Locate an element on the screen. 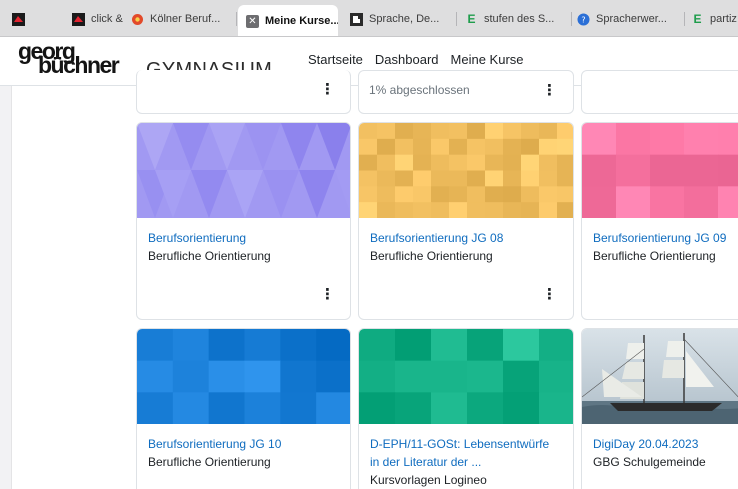 The image size is (738, 489). nav-dashboard: Dashboard is located at coordinates (407, 59).